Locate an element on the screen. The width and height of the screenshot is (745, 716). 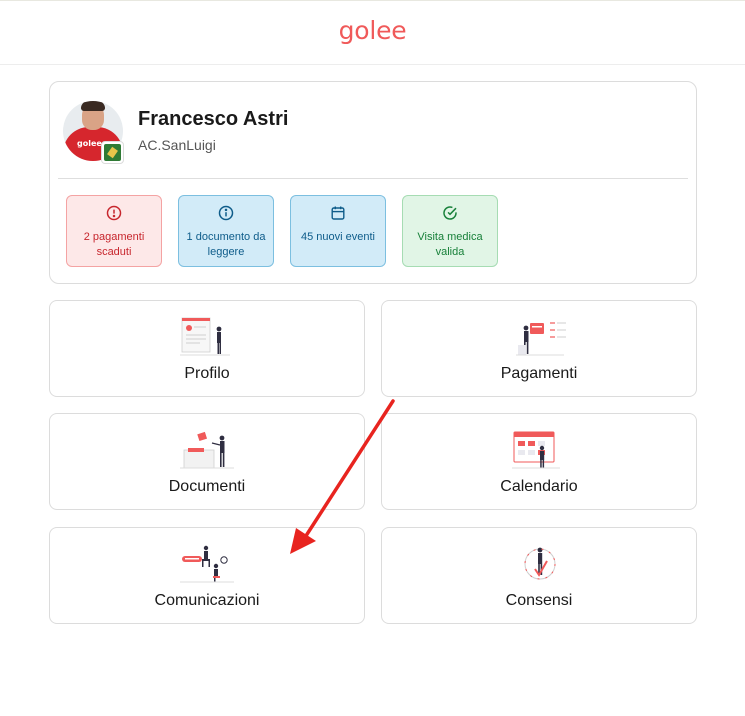
club-logo-icon is located at coordinates (112, 152).